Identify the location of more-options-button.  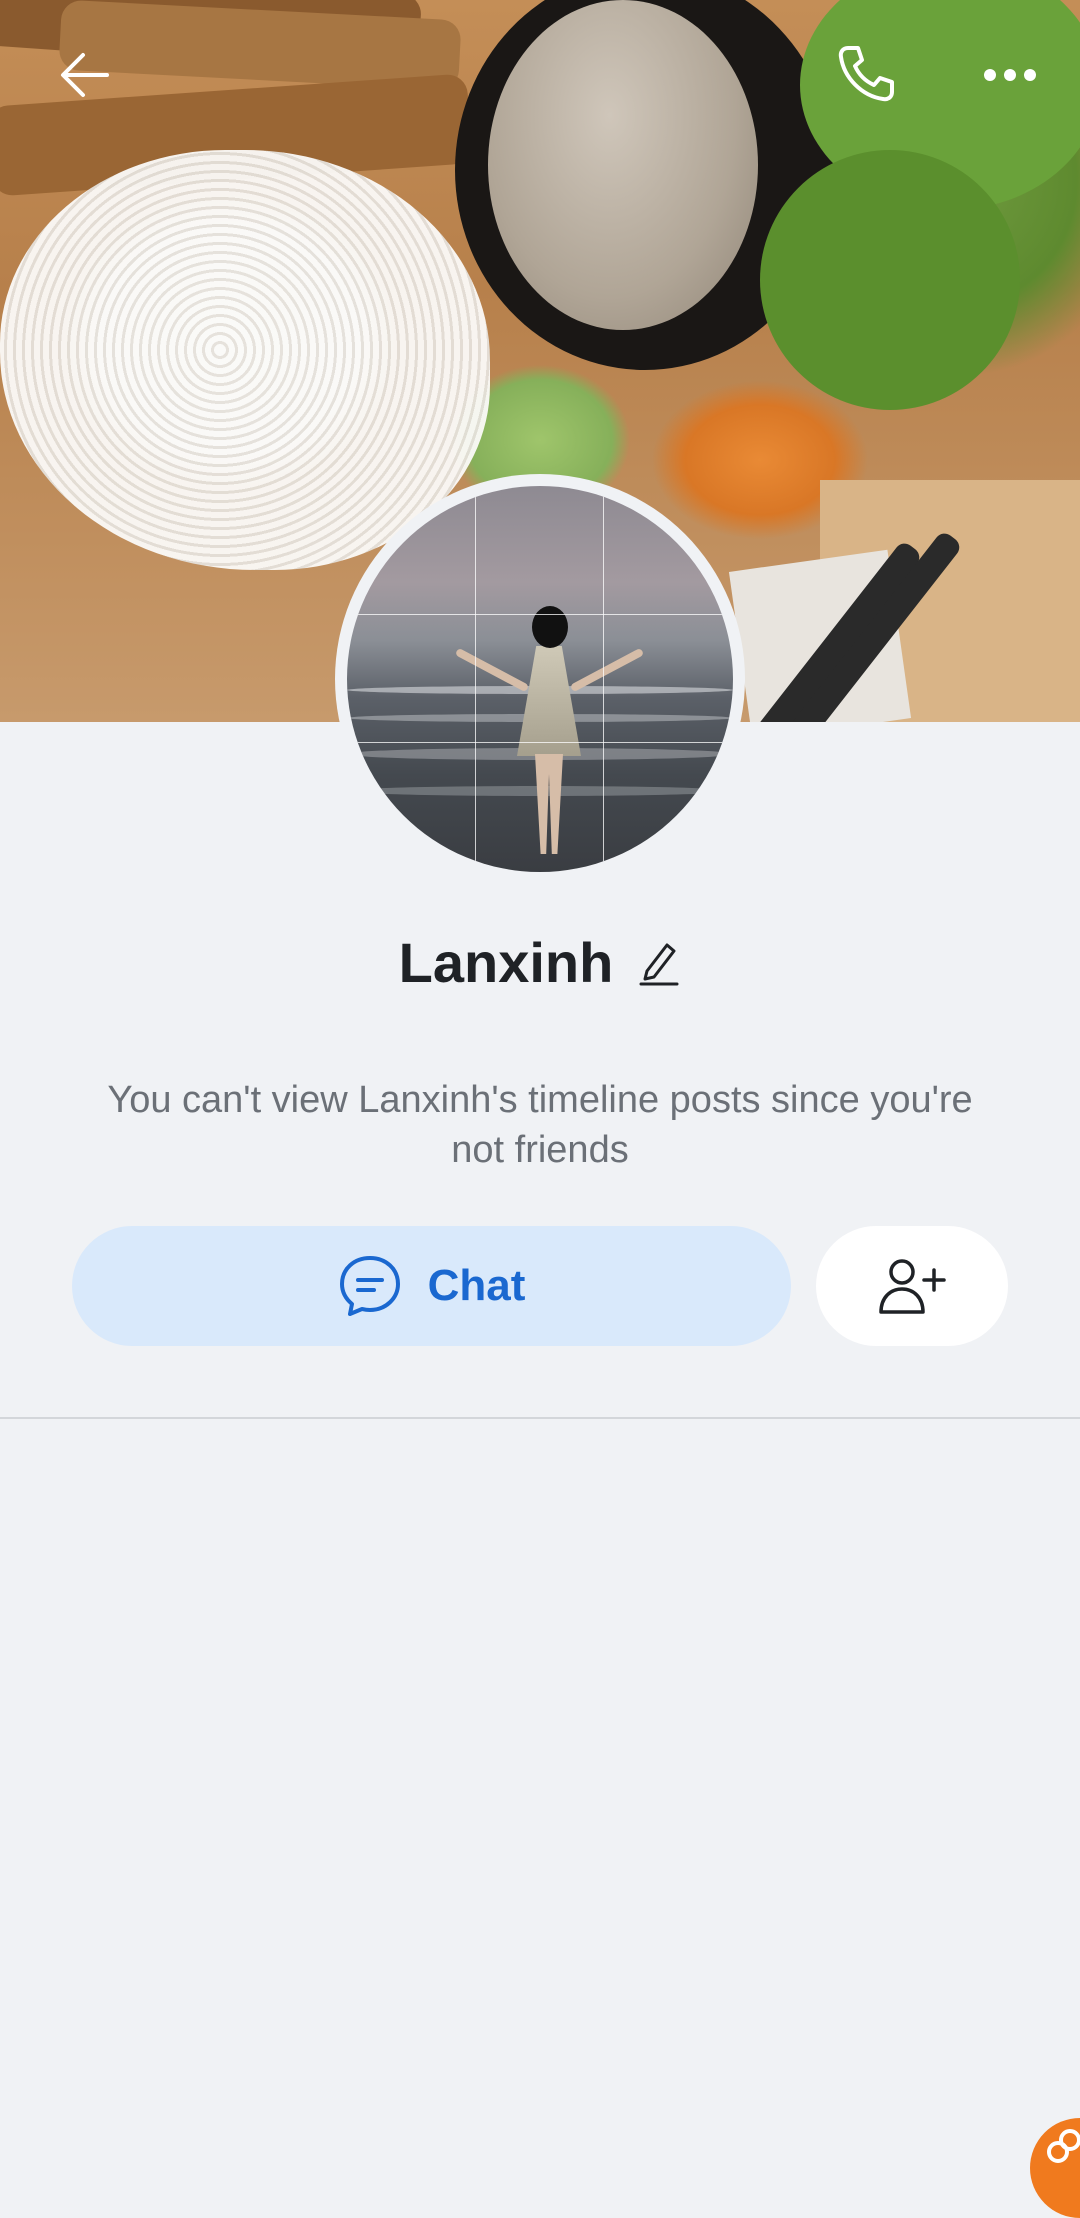
(1010, 75).